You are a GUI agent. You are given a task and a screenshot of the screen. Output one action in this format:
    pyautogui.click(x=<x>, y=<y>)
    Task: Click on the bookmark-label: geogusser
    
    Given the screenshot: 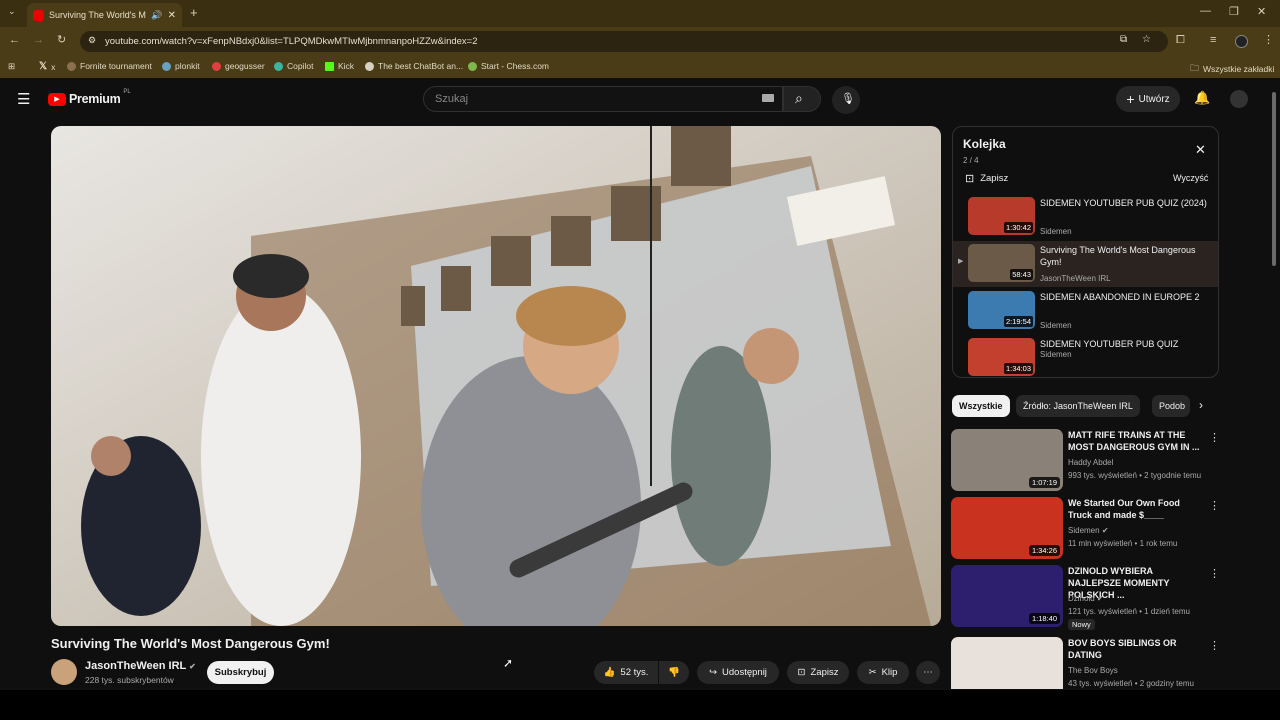 What is the action you would take?
    pyautogui.click(x=245, y=66)
    